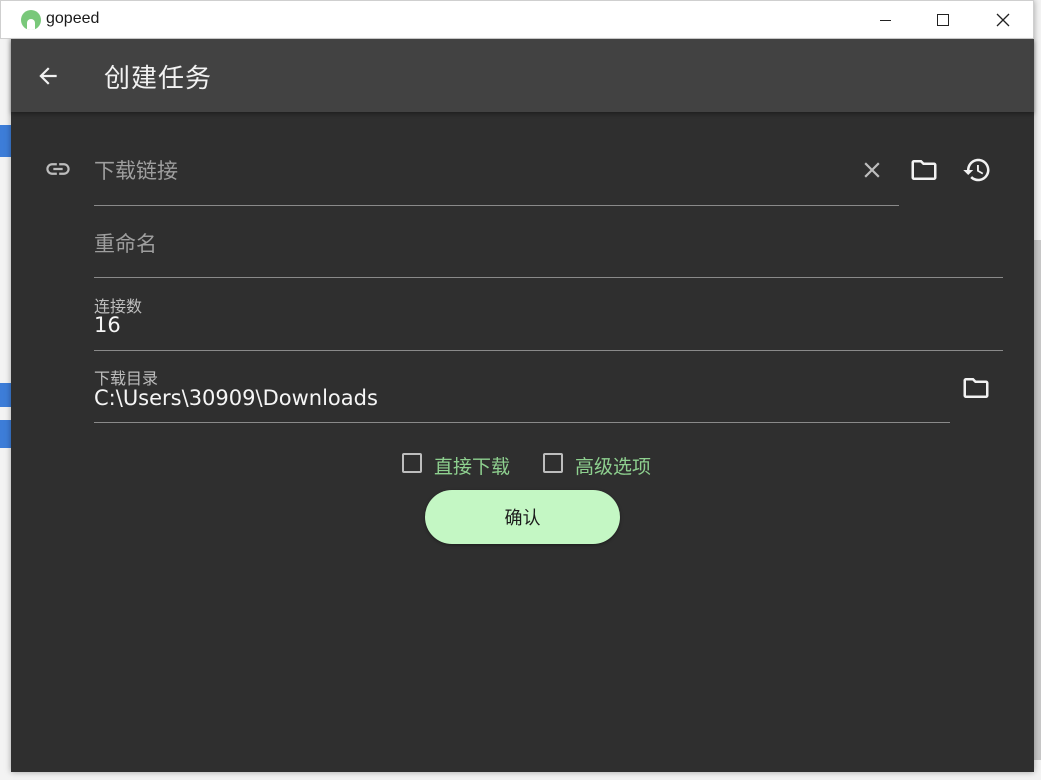 The width and height of the screenshot is (1041, 780). What do you see at coordinates (613, 465) in the screenshot?
I see `advanced-options-label: 高级选项` at bounding box center [613, 465].